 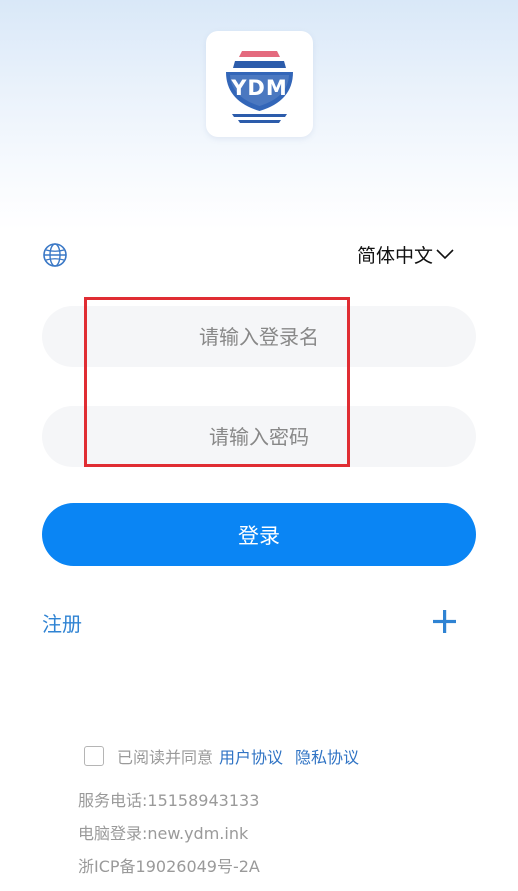 What do you see at coordinates (444, 621) in the screenshot?
I see `plus-icon` at bounding box center [444, 621].